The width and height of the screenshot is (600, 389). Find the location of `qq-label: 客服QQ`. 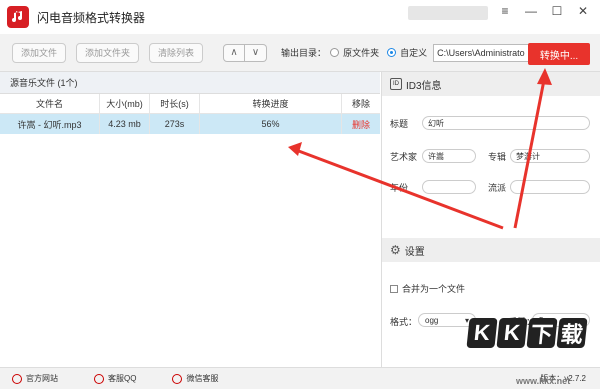

qq-label: 客服QQ is located at coordinates (122, 378).